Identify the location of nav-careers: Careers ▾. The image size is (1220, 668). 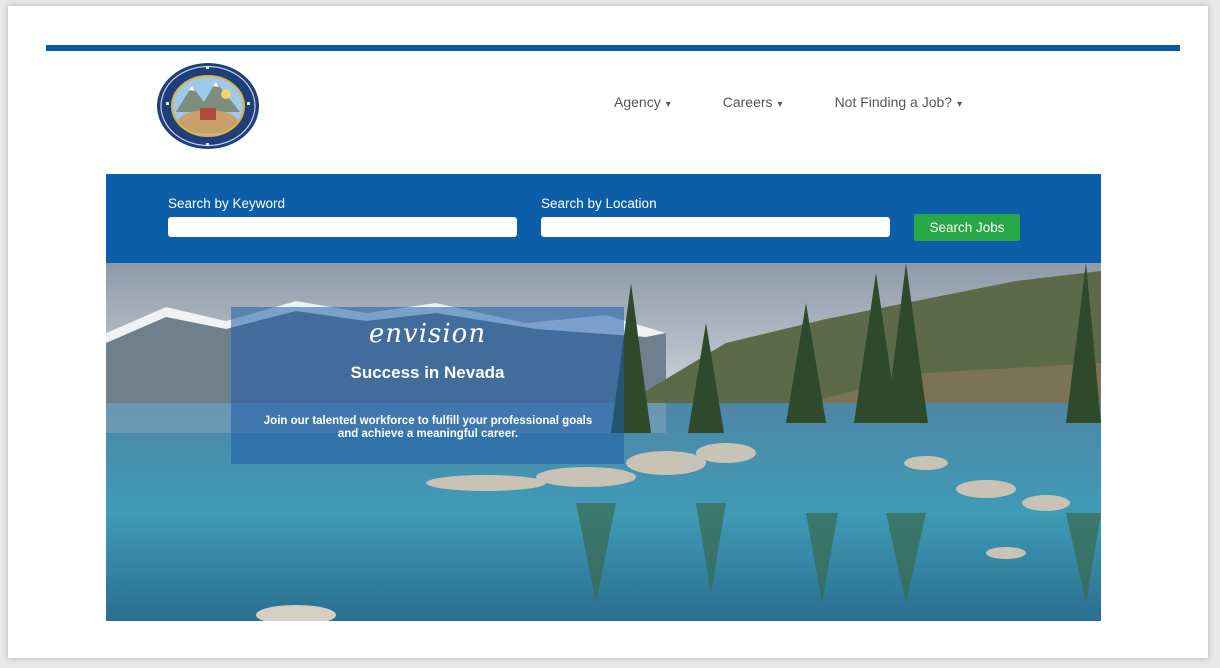
(753, 102).